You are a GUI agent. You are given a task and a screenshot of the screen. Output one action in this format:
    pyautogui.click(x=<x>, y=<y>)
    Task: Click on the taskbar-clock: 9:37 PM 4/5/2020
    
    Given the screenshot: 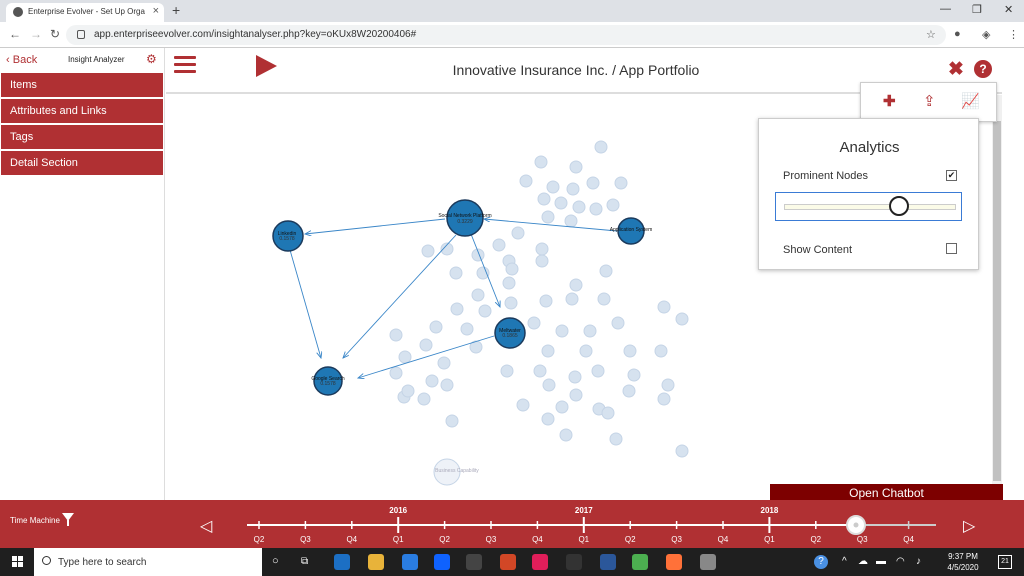 What is the action you would take?
    pyautogui.click(x=963, y=562)
    